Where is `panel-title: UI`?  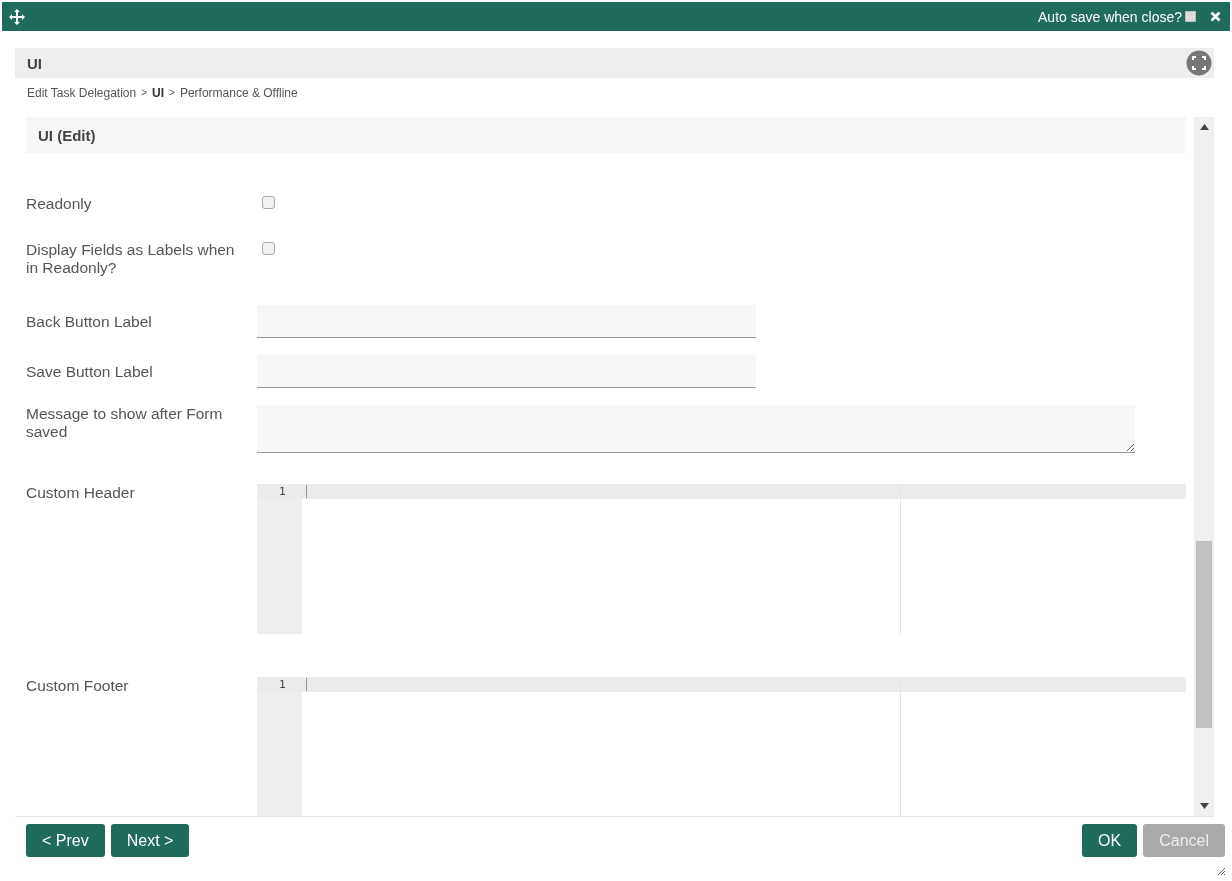 panel-title: UI is located at coordinates (34, 63).